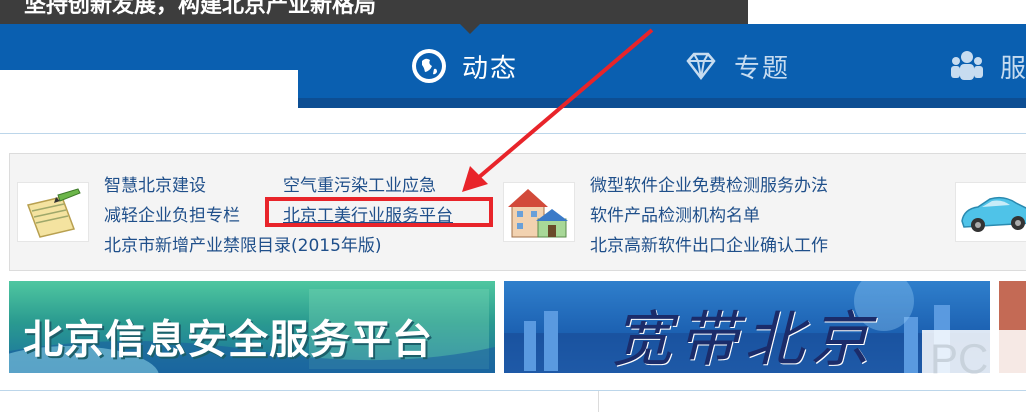 The height and width of the screenshot is (412, 1026). Describe the element at coordinates (490, 68) in the screenshot. I see `nav-item-label: 动态` at that location.